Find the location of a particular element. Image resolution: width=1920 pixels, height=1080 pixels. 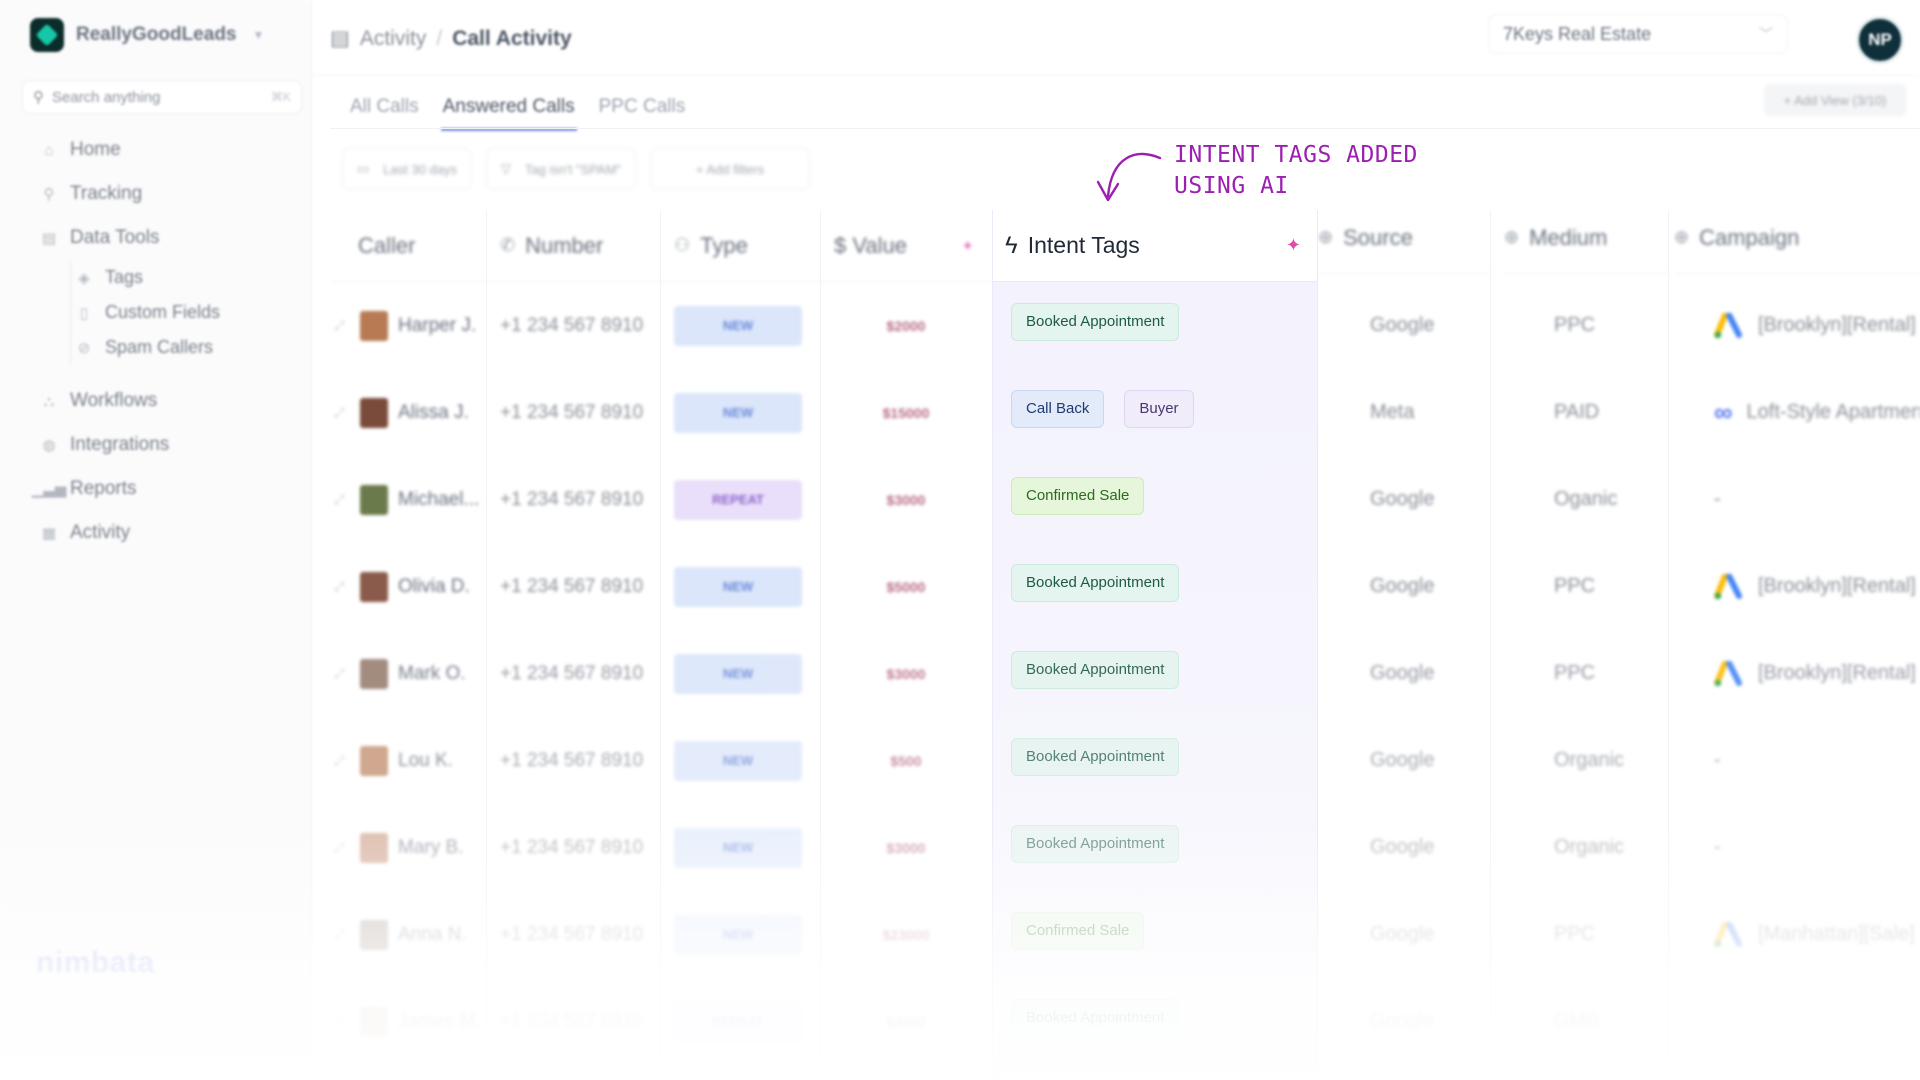

intent-tag: Buyer is located at coordinates (1159, 408).